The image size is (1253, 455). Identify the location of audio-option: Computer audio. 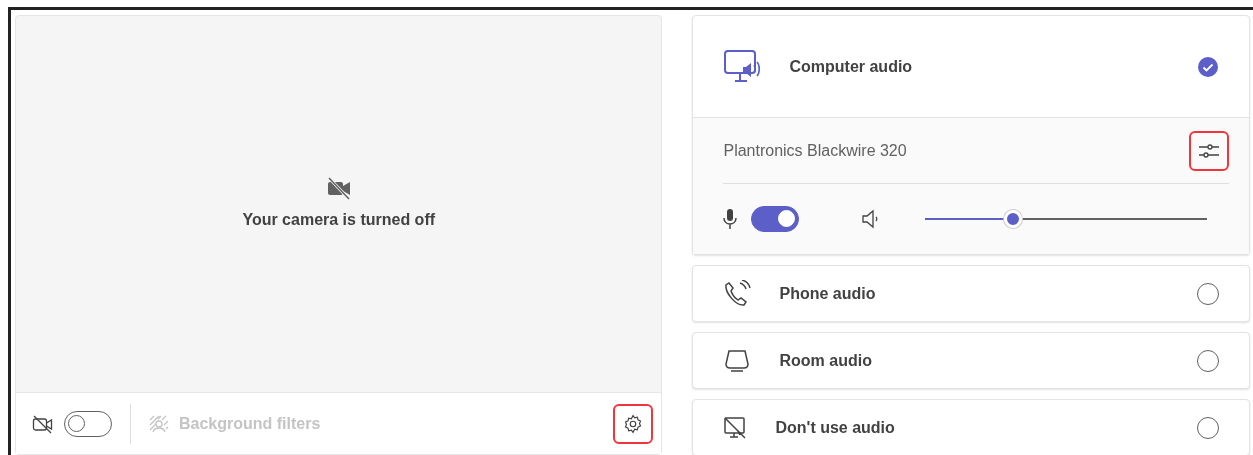
(971, 66).